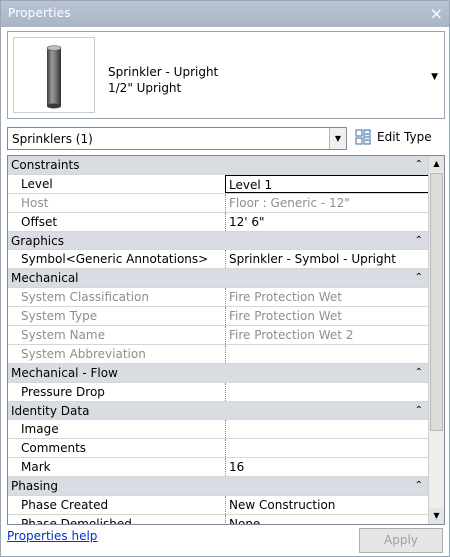 The height and width of the screenshot is (557, 450). What do you see at coordinates (218, 222) in the screenshot?
I see `property-row: Offset 12' 6"` at bounding box center [218, 222].